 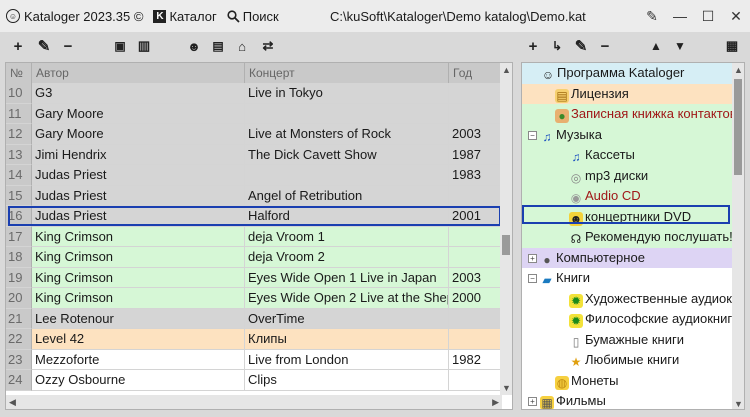 I want to click on scroll-down-icon: ▼, so click(x=506, y=388).